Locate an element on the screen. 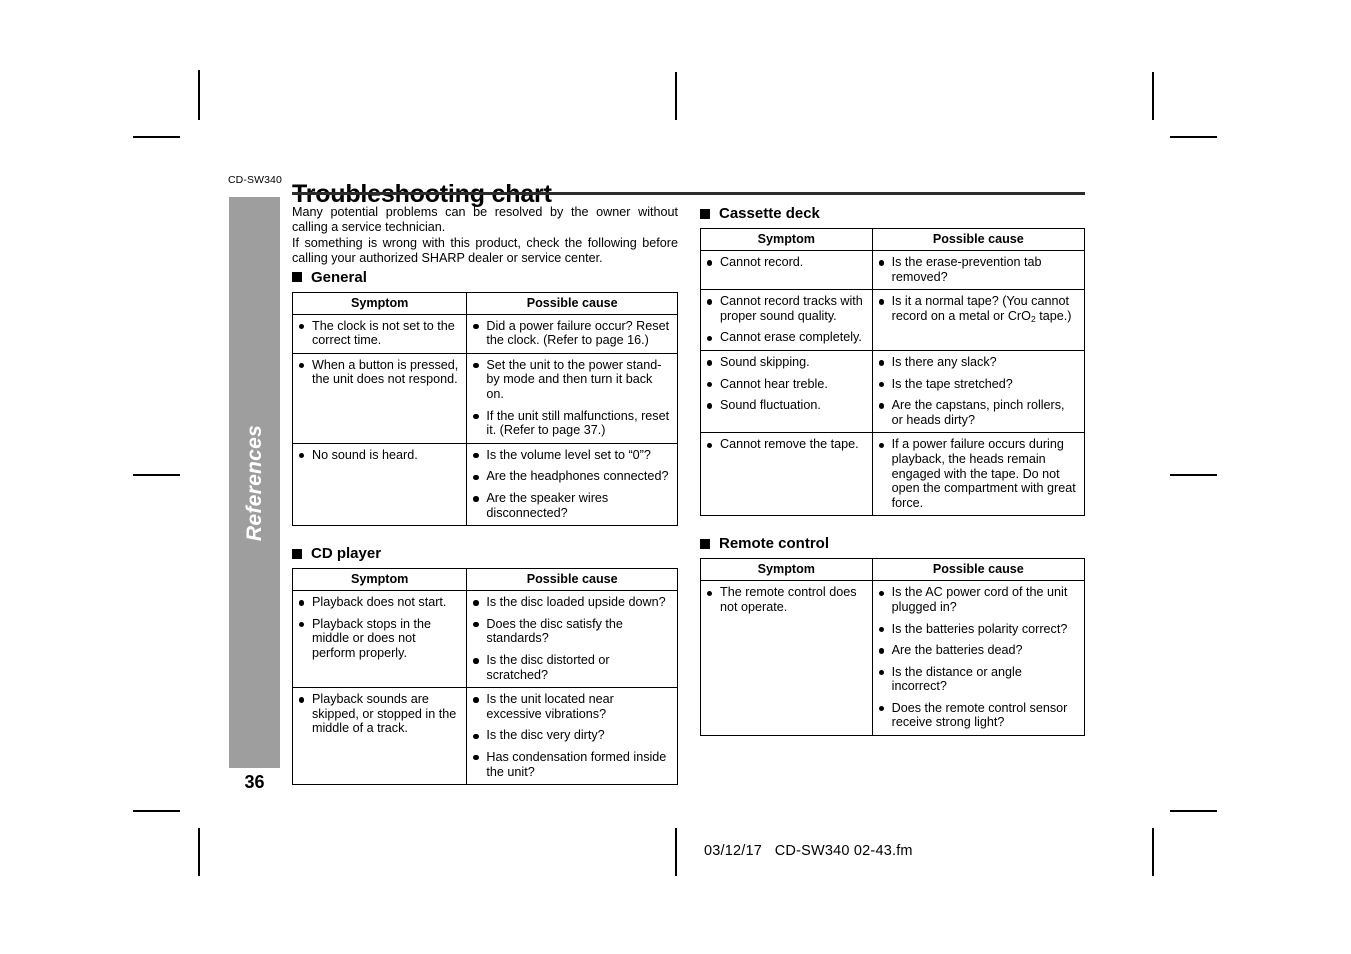 The height and width of the screenshot is (954, 1351). section-heading-label: Cassette deck is located at coordinates (769, 213).